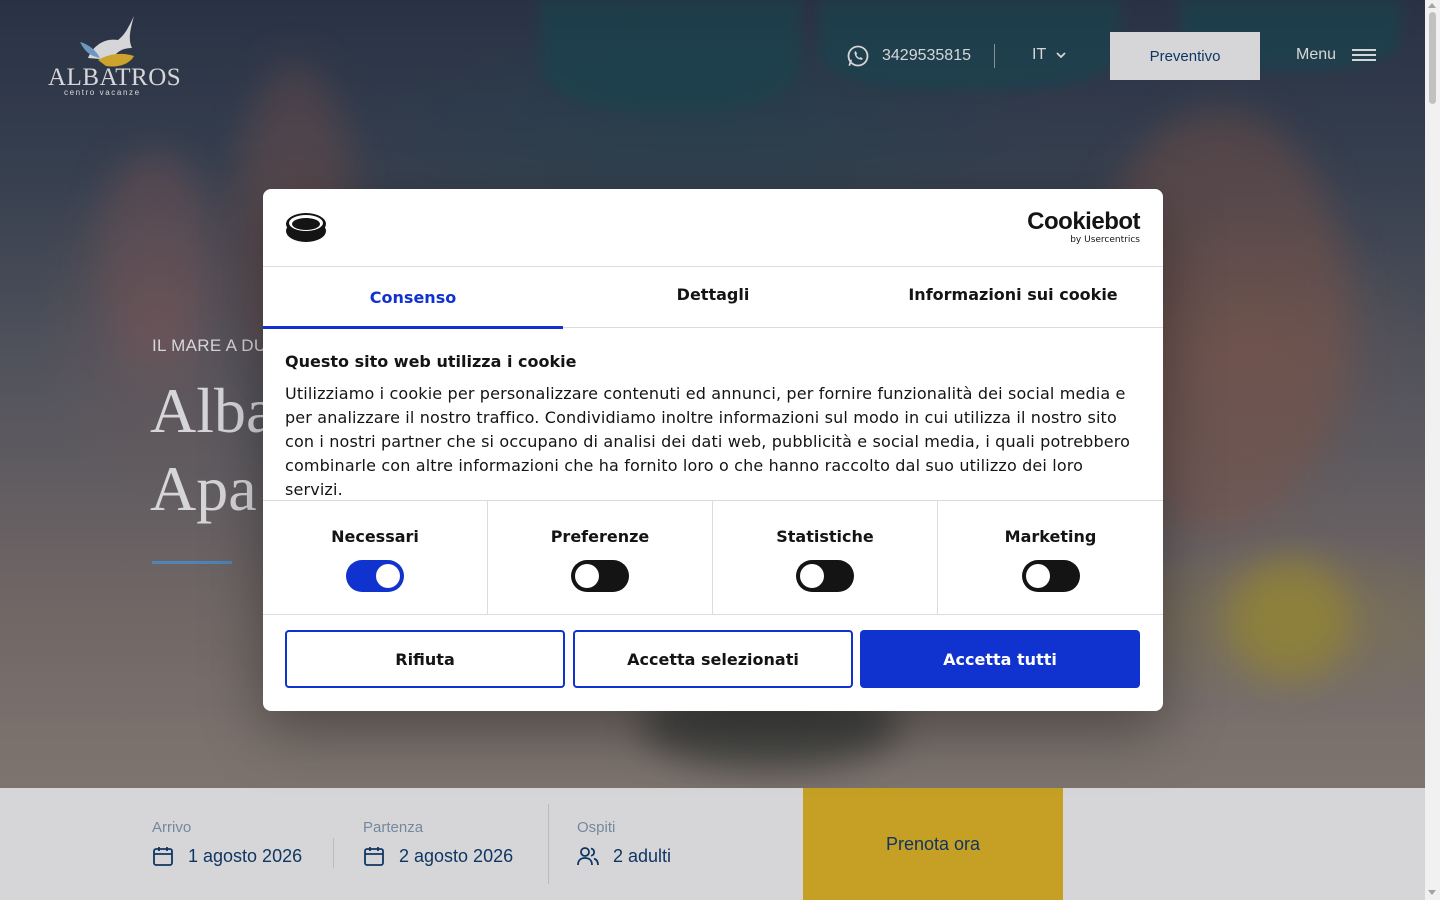  What do you see at coordinates (1432, 5) in the screenshot?
I see `scroll-up-arrow-icon` at bounding box center [1432, 5].